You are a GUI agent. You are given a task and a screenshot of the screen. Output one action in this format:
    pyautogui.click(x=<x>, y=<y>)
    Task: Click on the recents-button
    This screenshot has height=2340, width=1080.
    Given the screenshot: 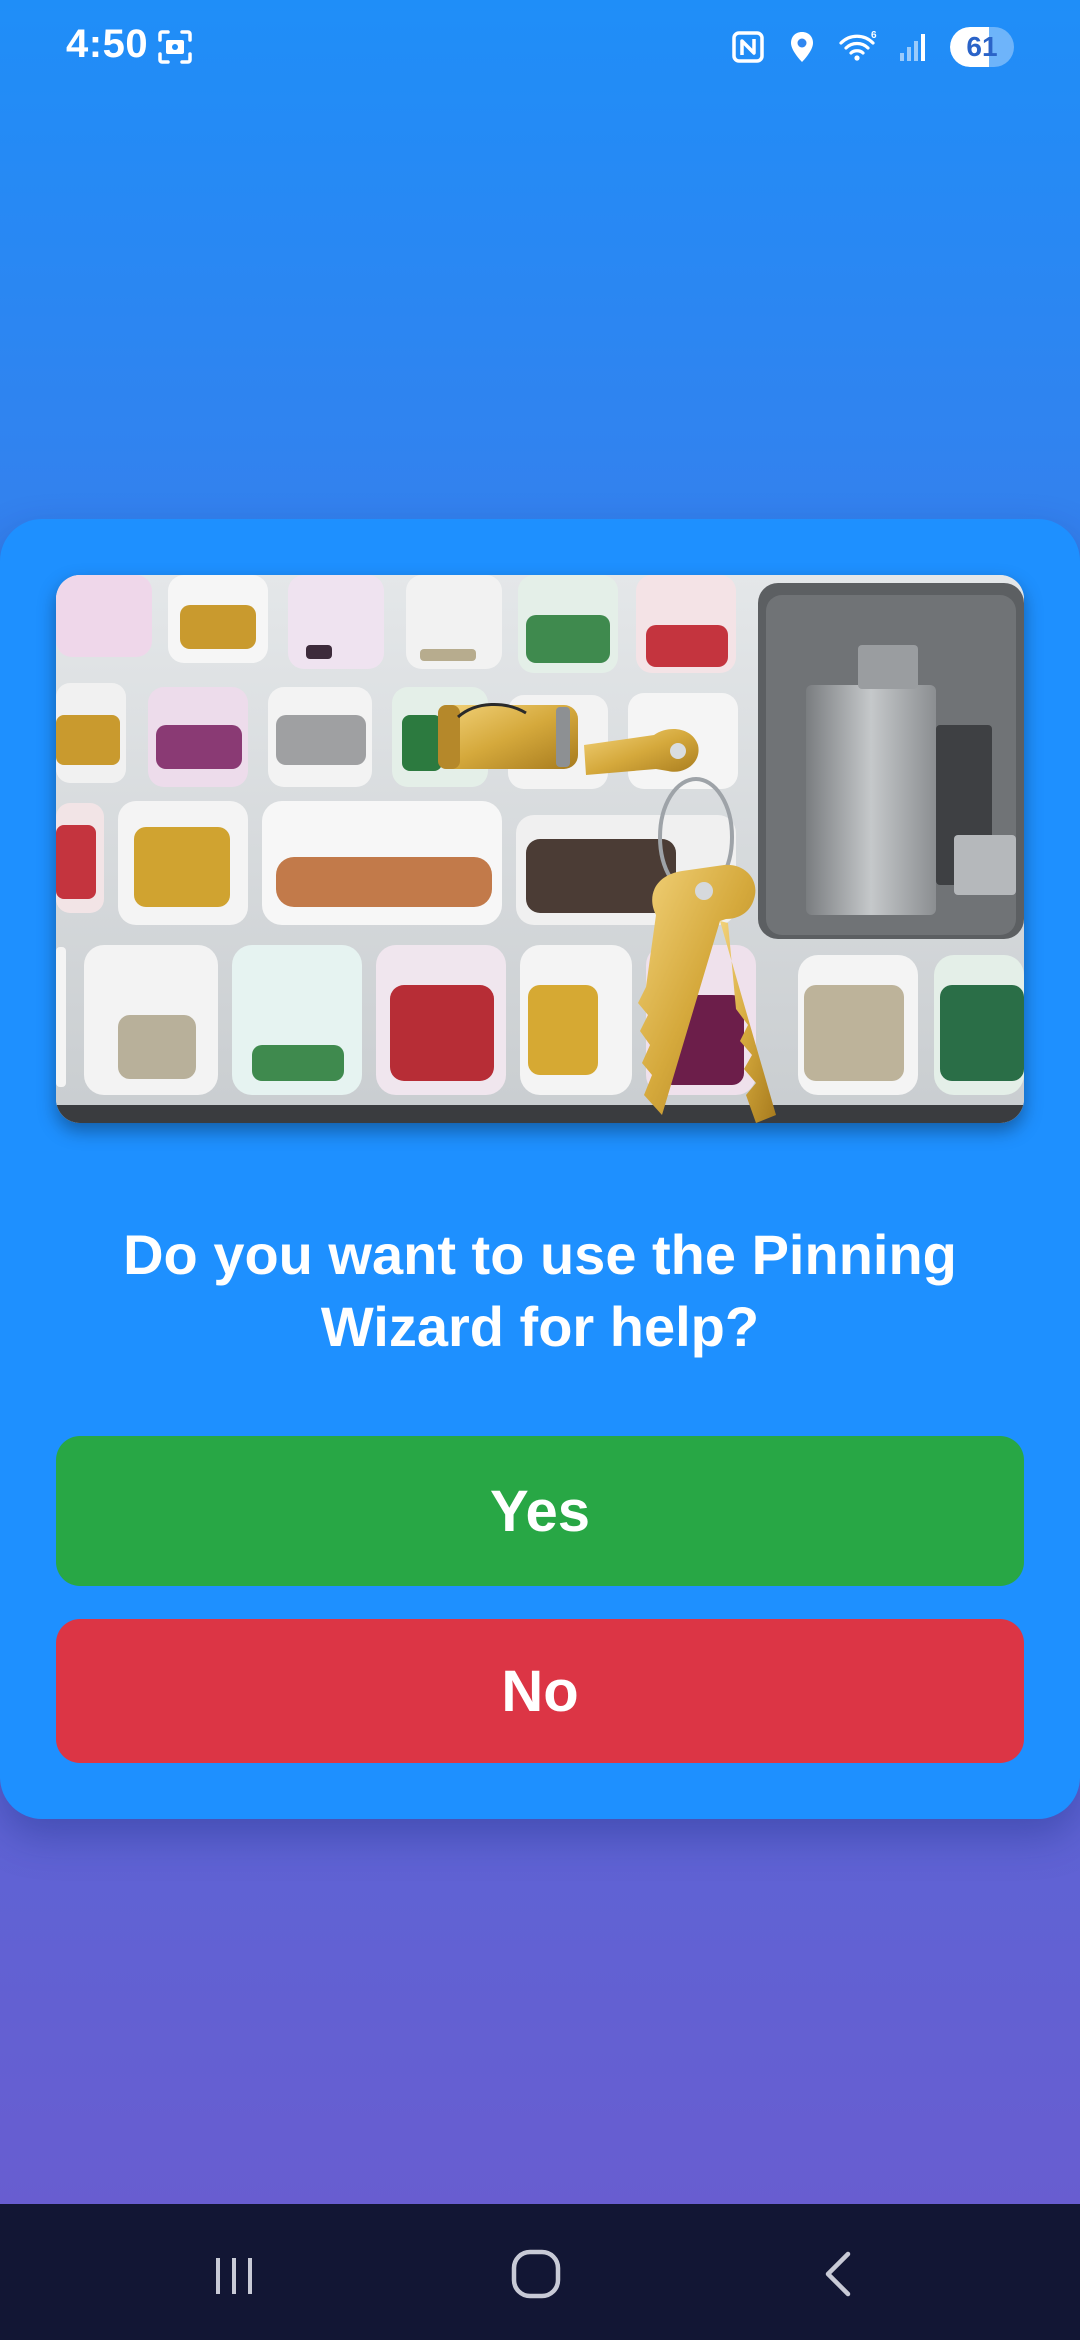 What is the action you would take?
    pyautogui.click(x=234, y=2274)
    